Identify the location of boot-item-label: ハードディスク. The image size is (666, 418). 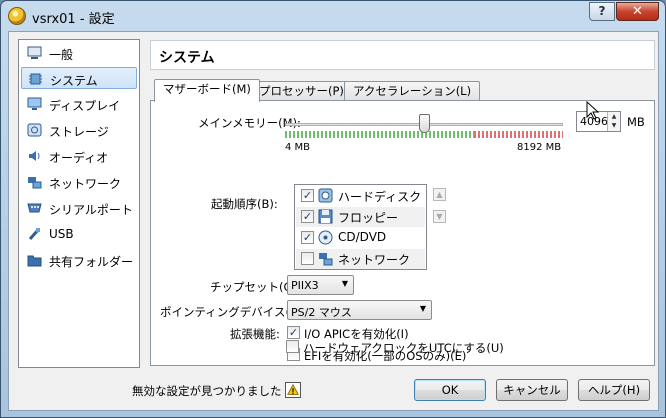
(380, 197).